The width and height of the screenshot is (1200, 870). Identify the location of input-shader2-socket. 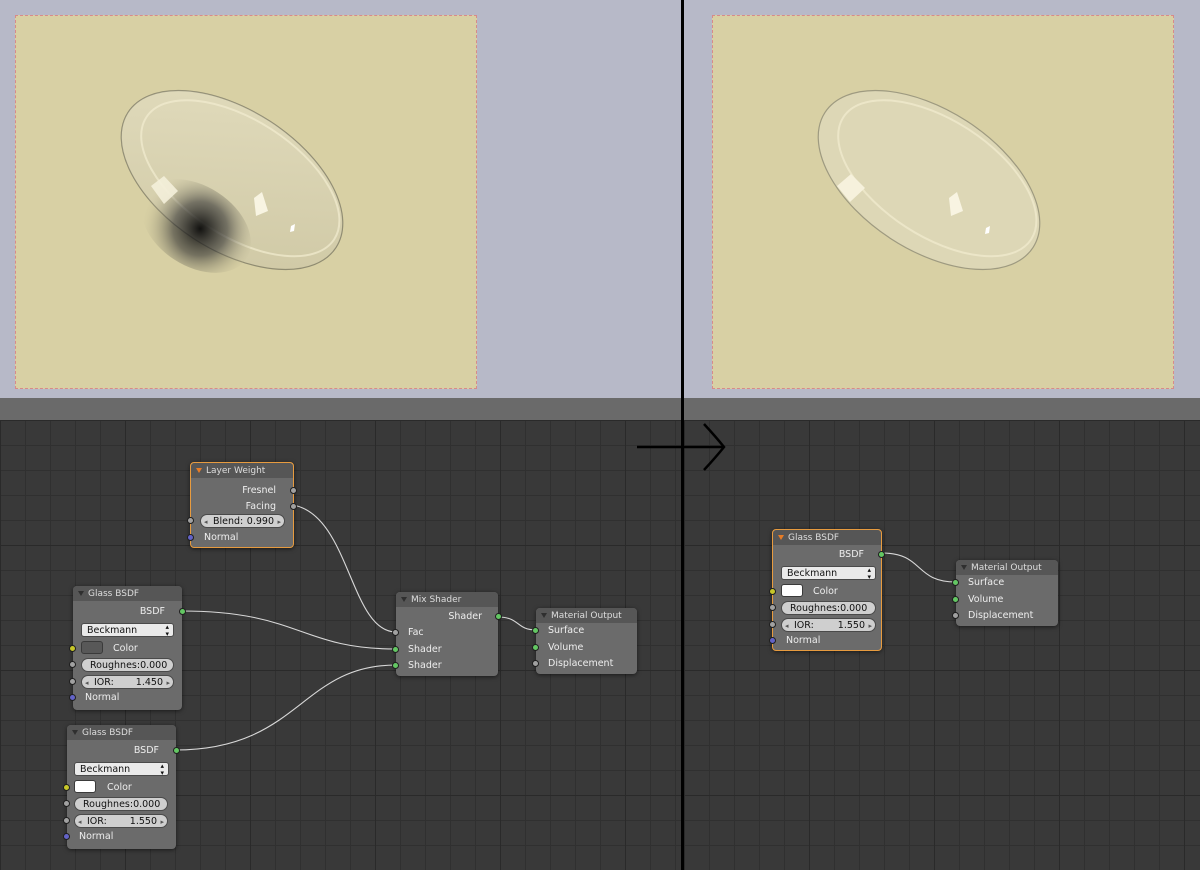
(395, 665).